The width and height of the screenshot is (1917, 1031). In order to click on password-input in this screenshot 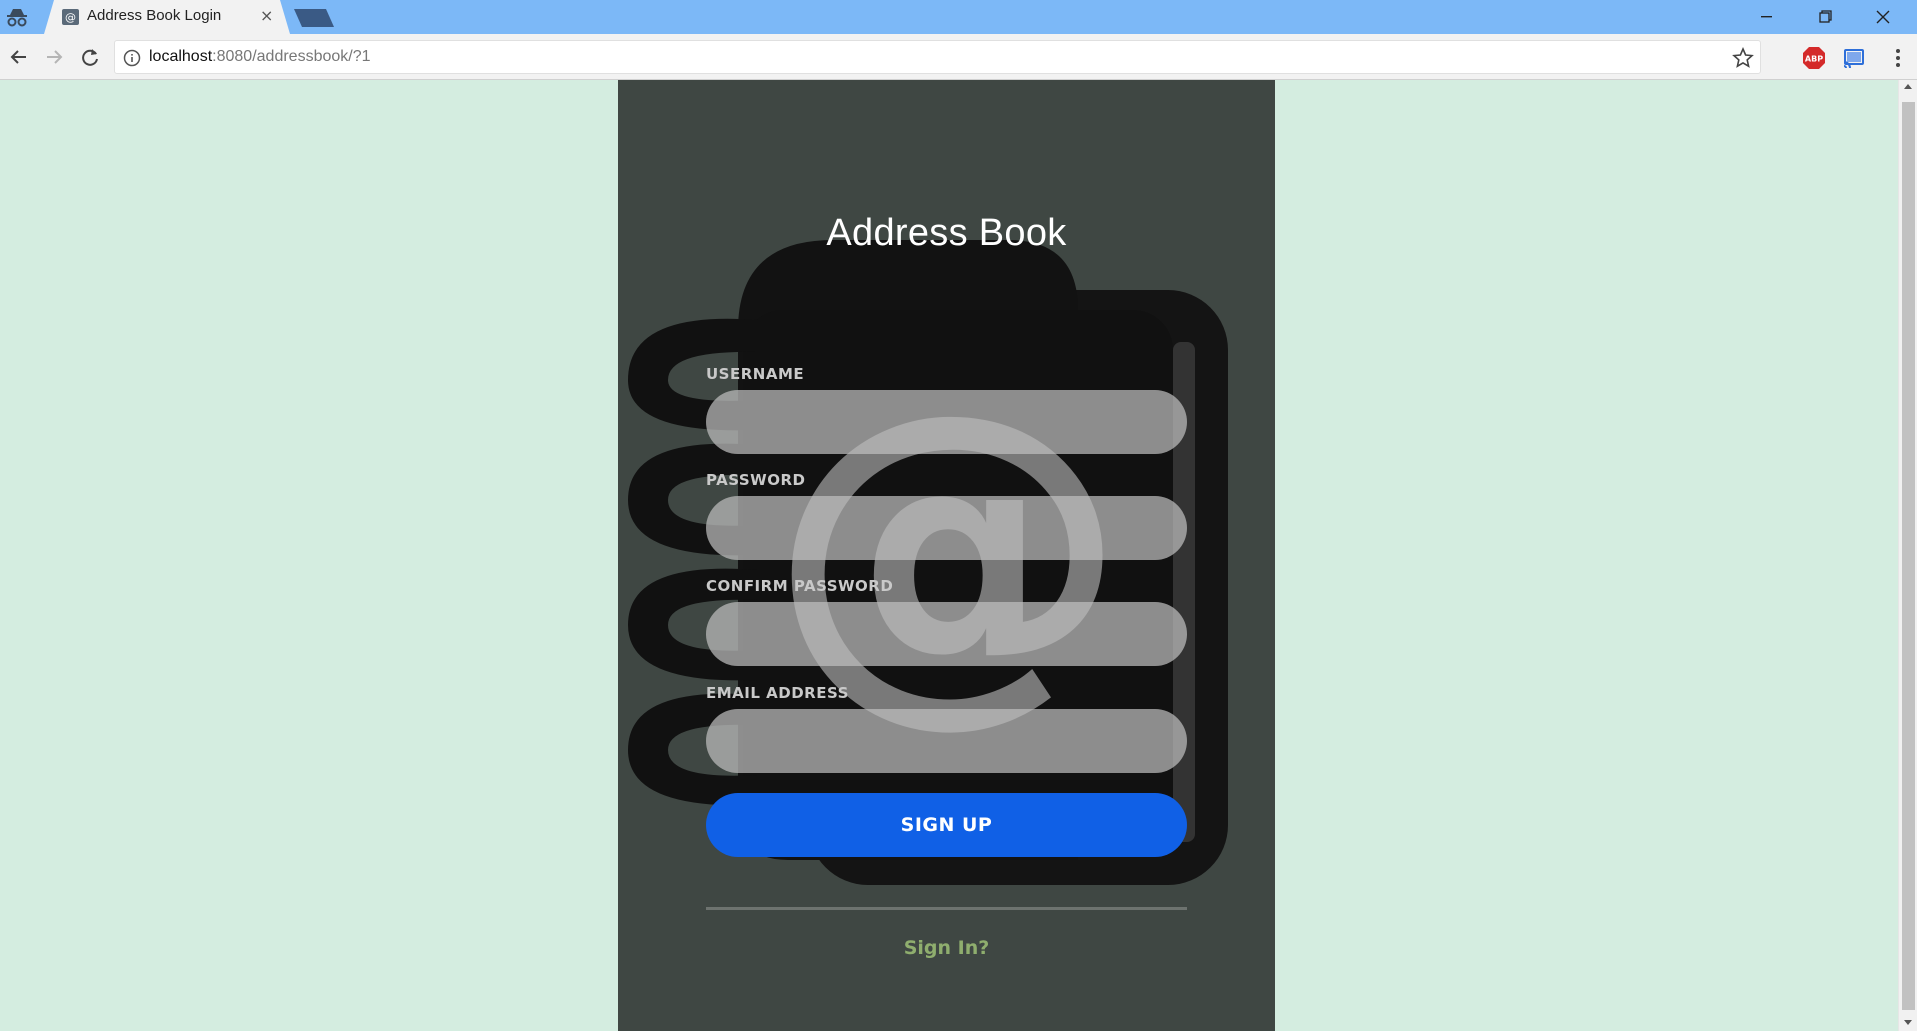, I will do `click(946, 528)`.